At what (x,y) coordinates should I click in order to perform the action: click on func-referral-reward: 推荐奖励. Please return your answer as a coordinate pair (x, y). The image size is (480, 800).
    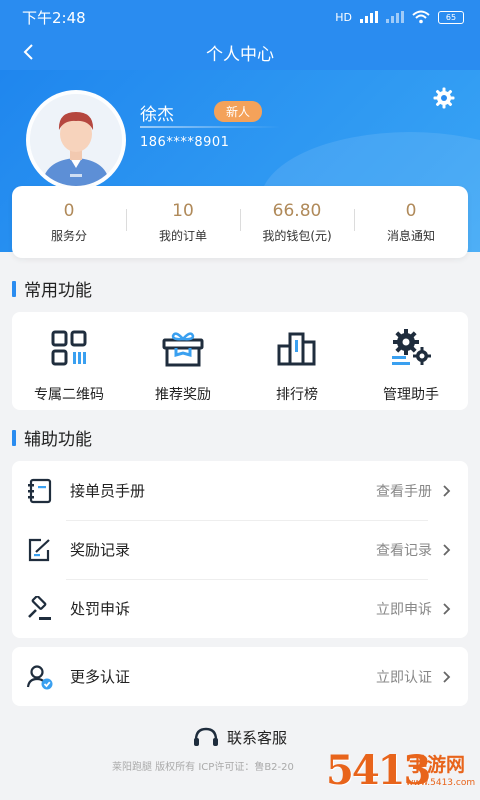
    Looking at the image, I should click on (183, 361).